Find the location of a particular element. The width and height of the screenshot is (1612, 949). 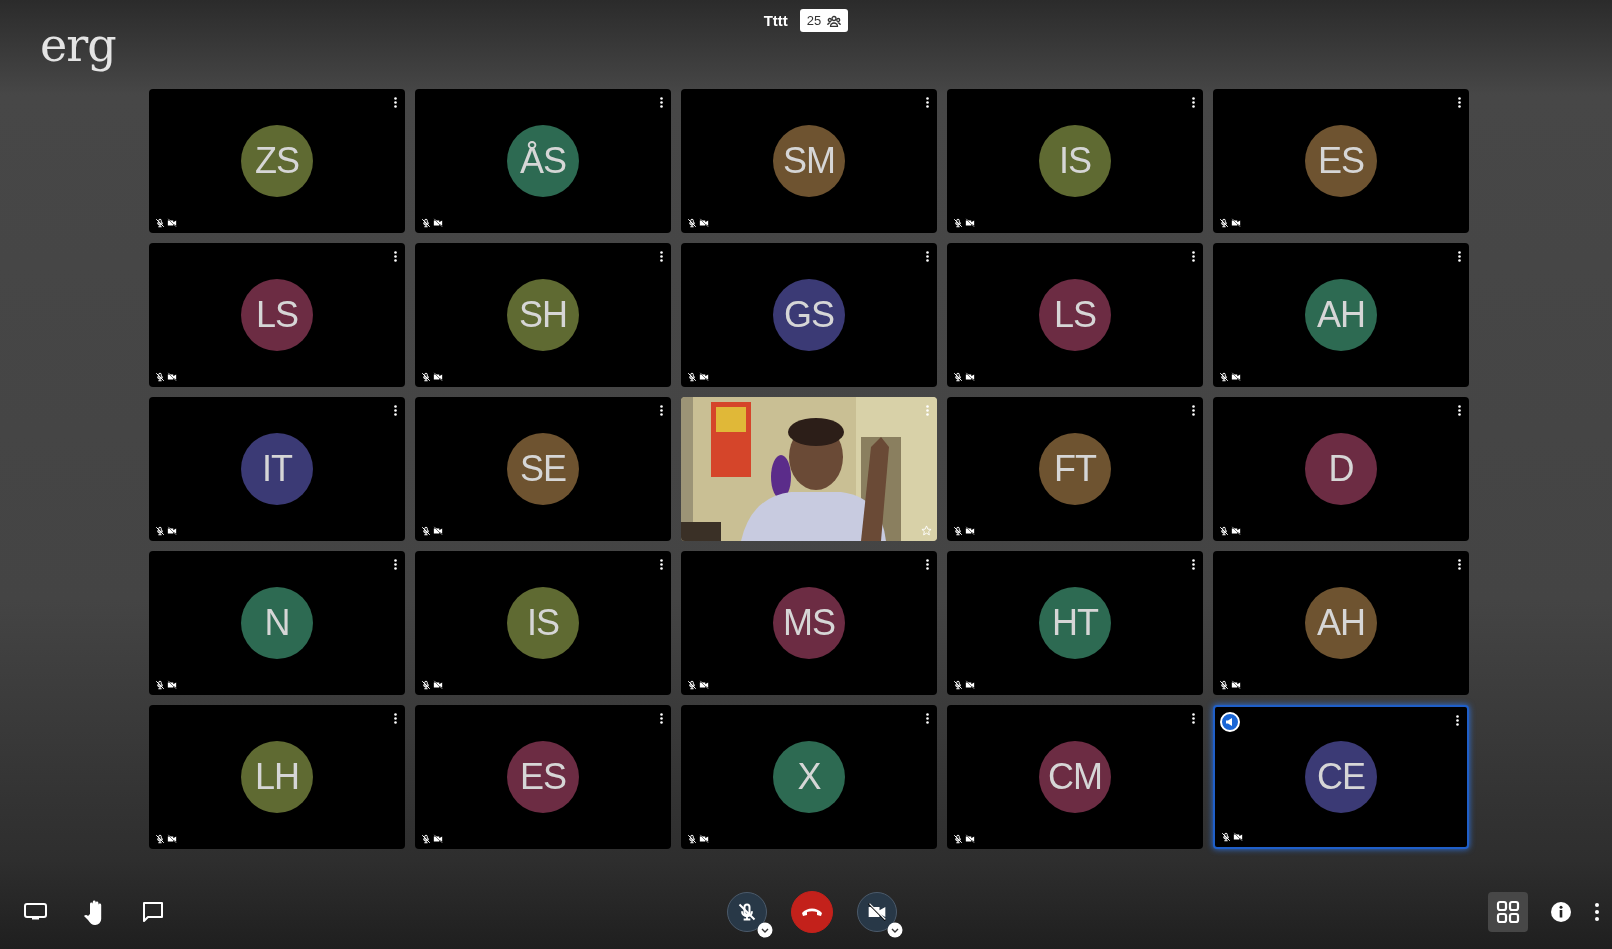

camera-button is located at coordinates (877, 912).